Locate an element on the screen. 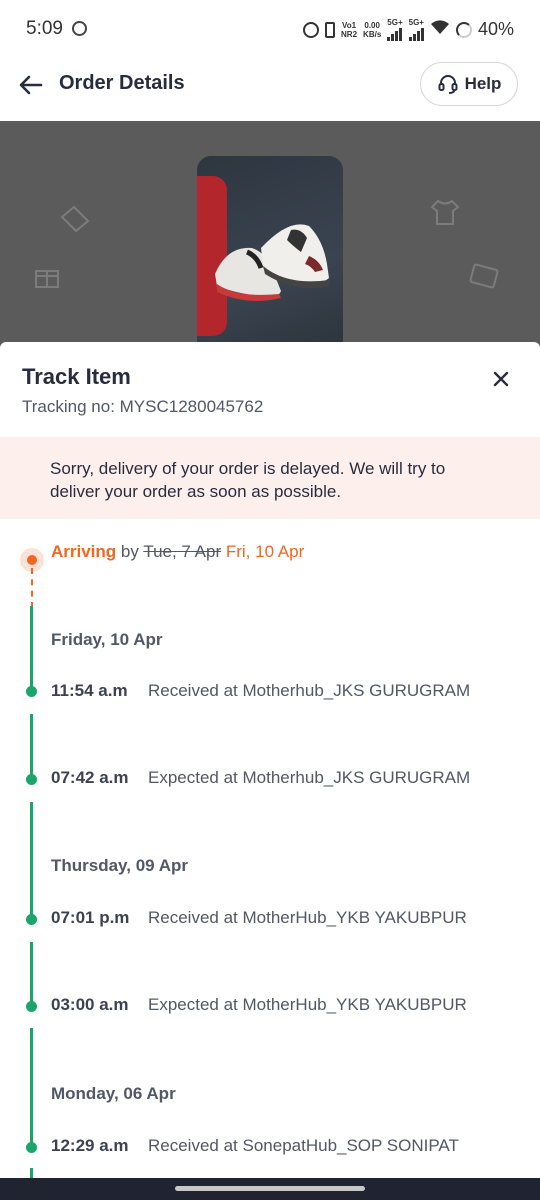 The height and width of the screenshot is (1200, 540). speed-unit: KB/s is located at coordinates (372, 34).